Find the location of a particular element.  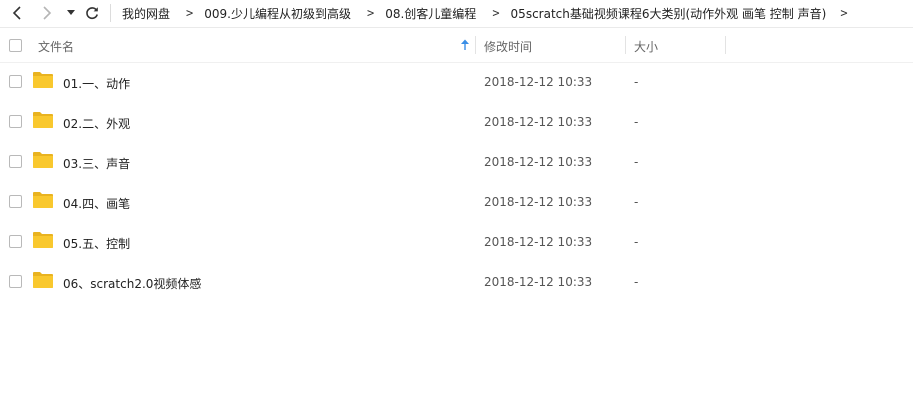

column-header-modified: 修改时间 is located at coordinates (508, 46).